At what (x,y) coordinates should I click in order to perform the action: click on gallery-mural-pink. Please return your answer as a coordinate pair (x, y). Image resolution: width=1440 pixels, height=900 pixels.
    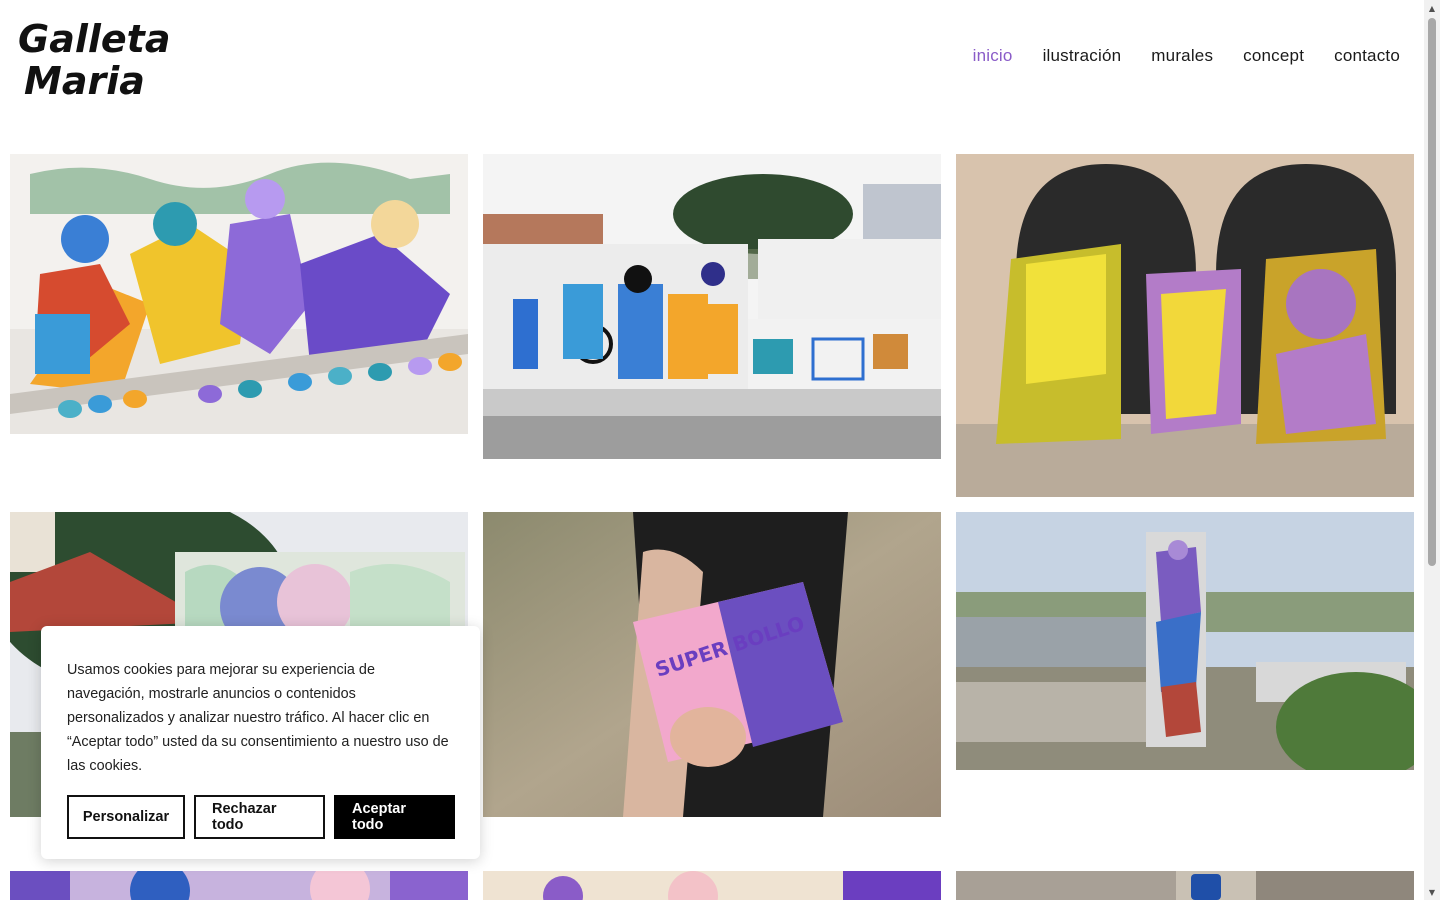
    Looking at the image, I should click on (712, 885).